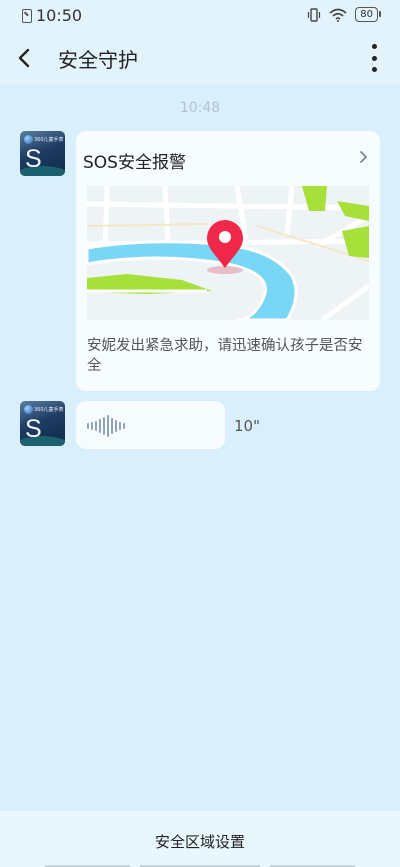  What do you see at coordinates (200, 108) in the screenshot?
I see `message-timestamp: 10:48` at bounding box center [200, 108].